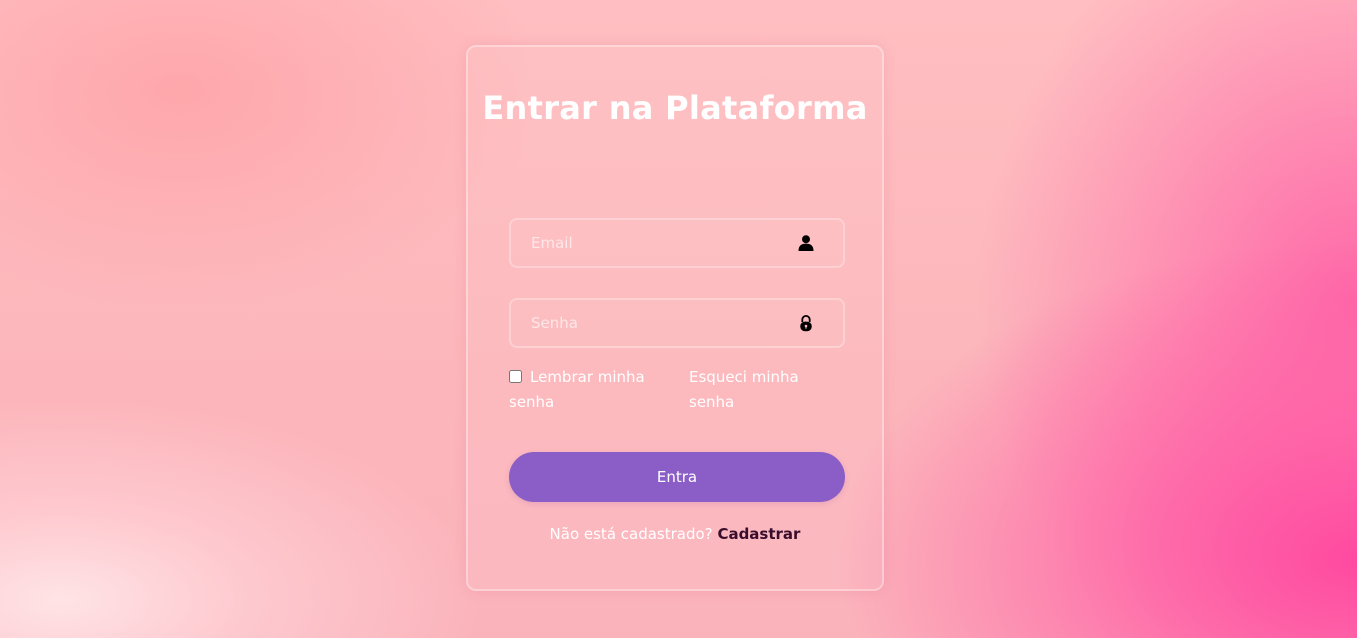  What do you see at coordinates (656, 323) in the screenshot?
I see `password-input` at bounding box center [656, 323].